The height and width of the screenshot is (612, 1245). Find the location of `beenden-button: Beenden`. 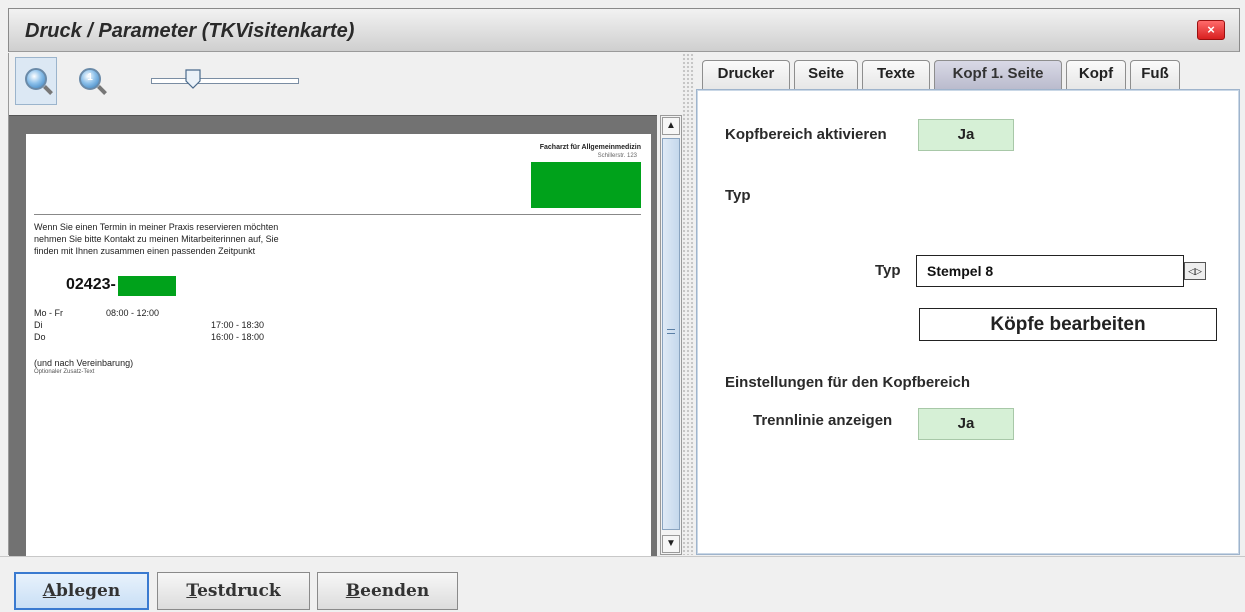

beenden-button: Beenden is located at coordinates (387, 591).